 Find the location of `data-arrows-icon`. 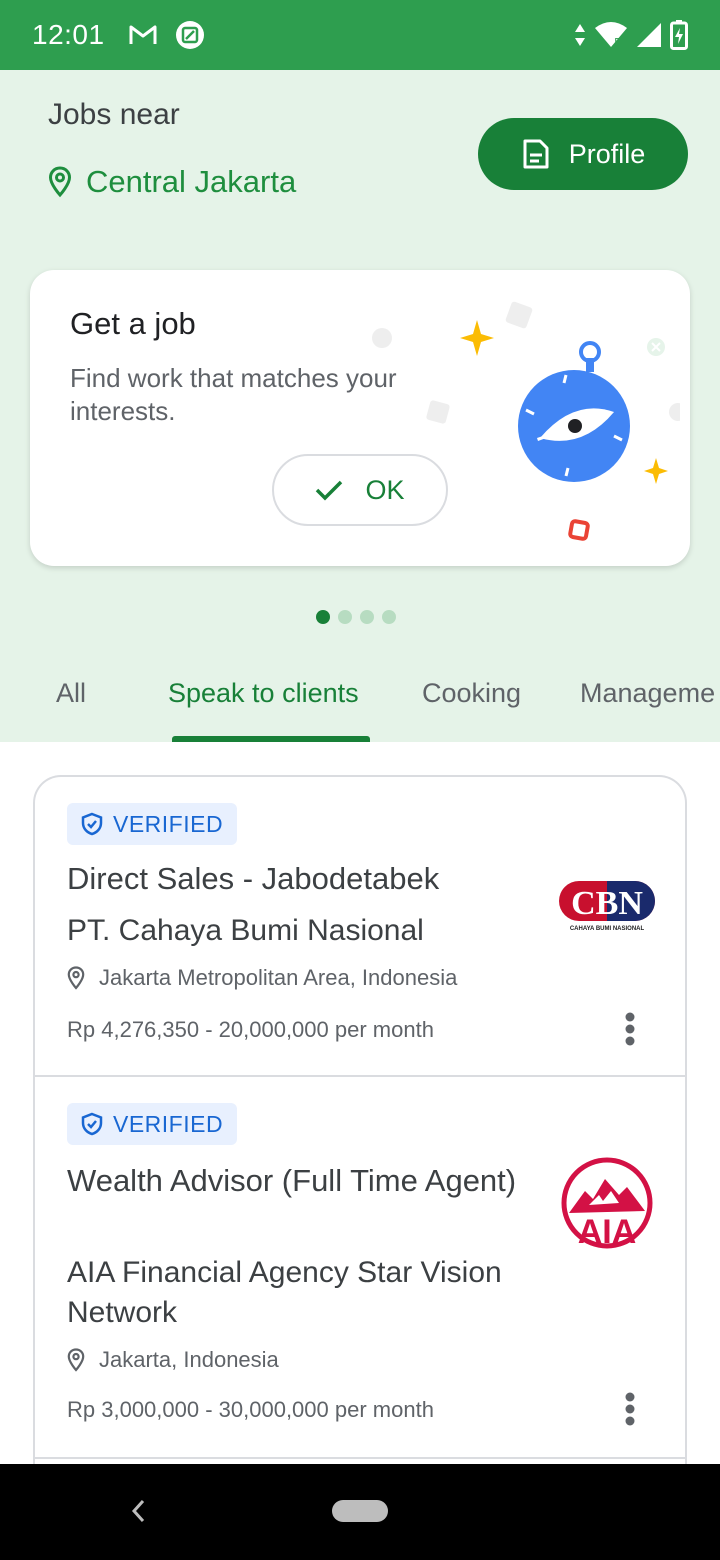

data-arrows-icon is located at coordinates (580, 35).